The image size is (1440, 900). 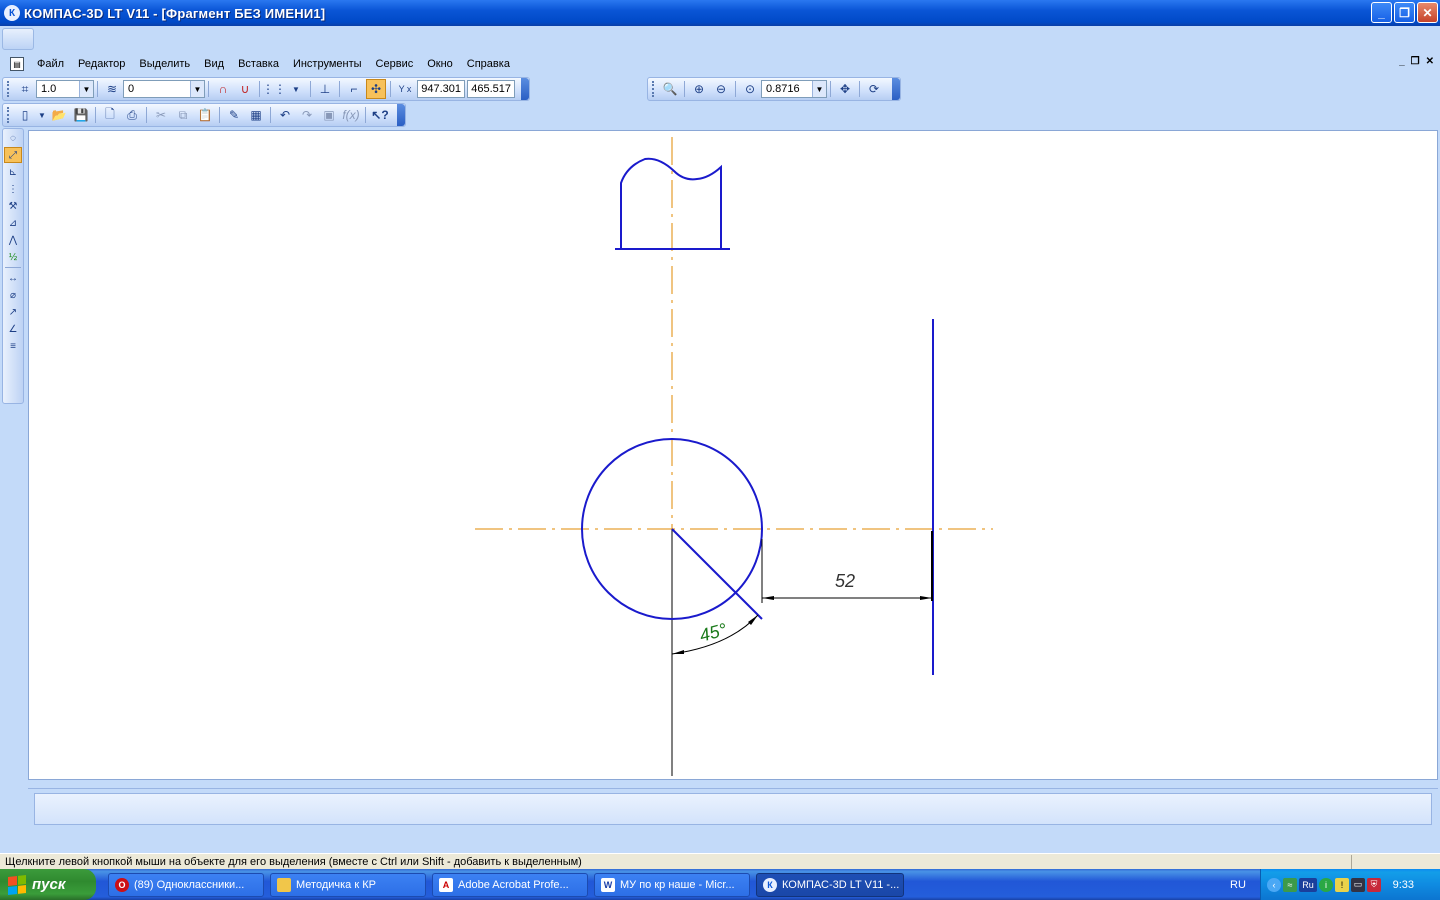 I want to click on angle-arrow-right, so click(x=753, y=620).